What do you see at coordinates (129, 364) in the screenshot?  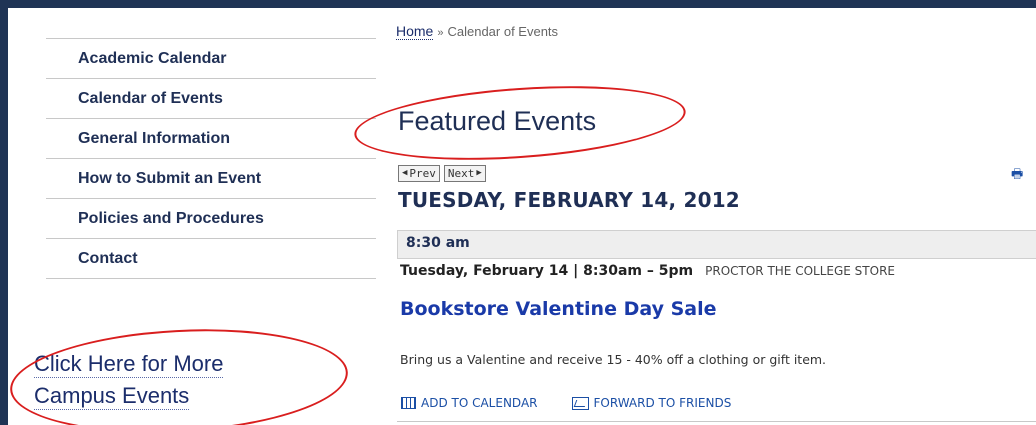 I see `more-link-line1: Click Here for More` at bounding box center [129, 364].